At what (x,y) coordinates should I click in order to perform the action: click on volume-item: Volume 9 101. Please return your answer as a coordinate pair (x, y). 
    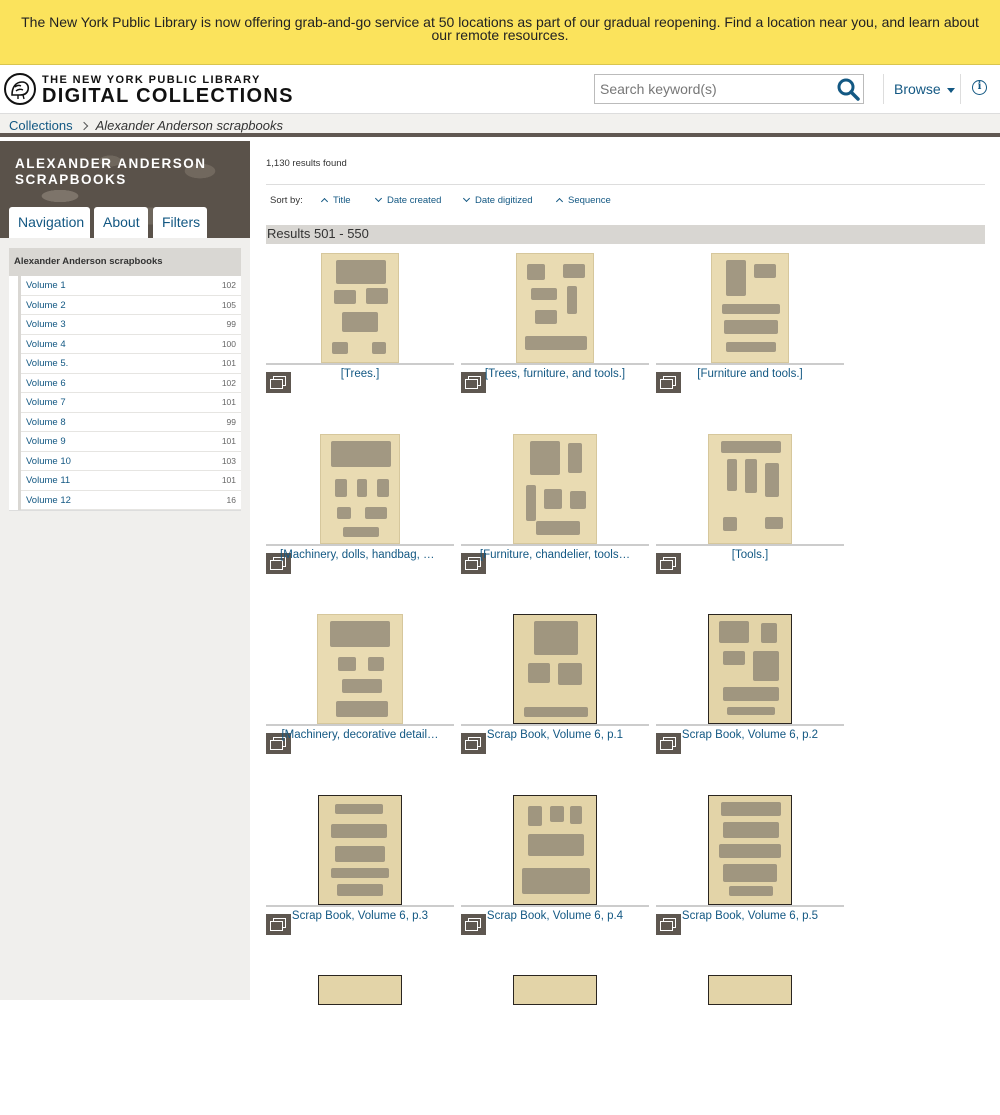
    Looking at the image, I should click on (131, 442).